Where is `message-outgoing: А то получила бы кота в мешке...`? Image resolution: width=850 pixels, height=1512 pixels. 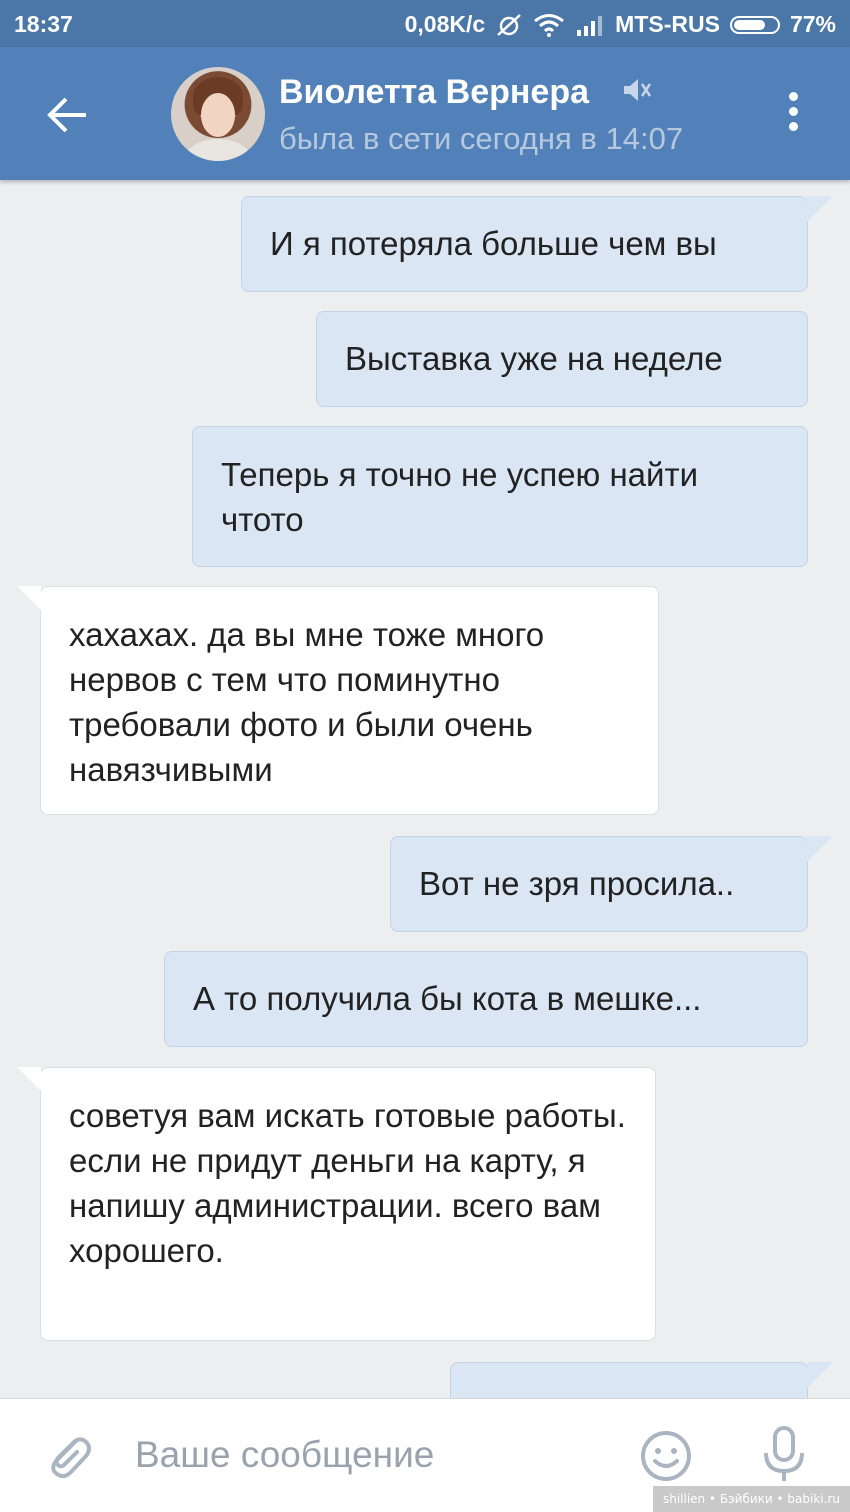
message-outgoing: А то получила бы кота в мешке... is located at coordinates (486, 999).